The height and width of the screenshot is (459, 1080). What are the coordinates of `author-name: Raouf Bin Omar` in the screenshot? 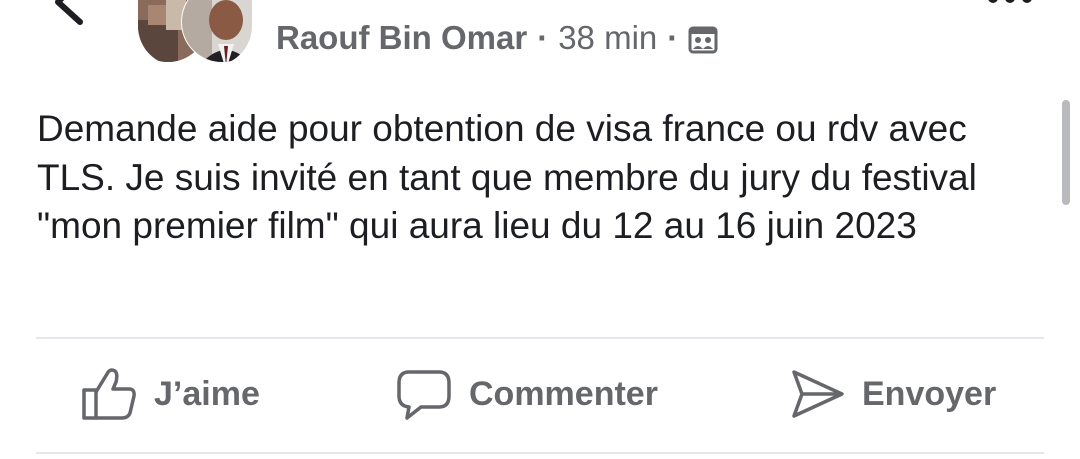 It's located at (401, 38).